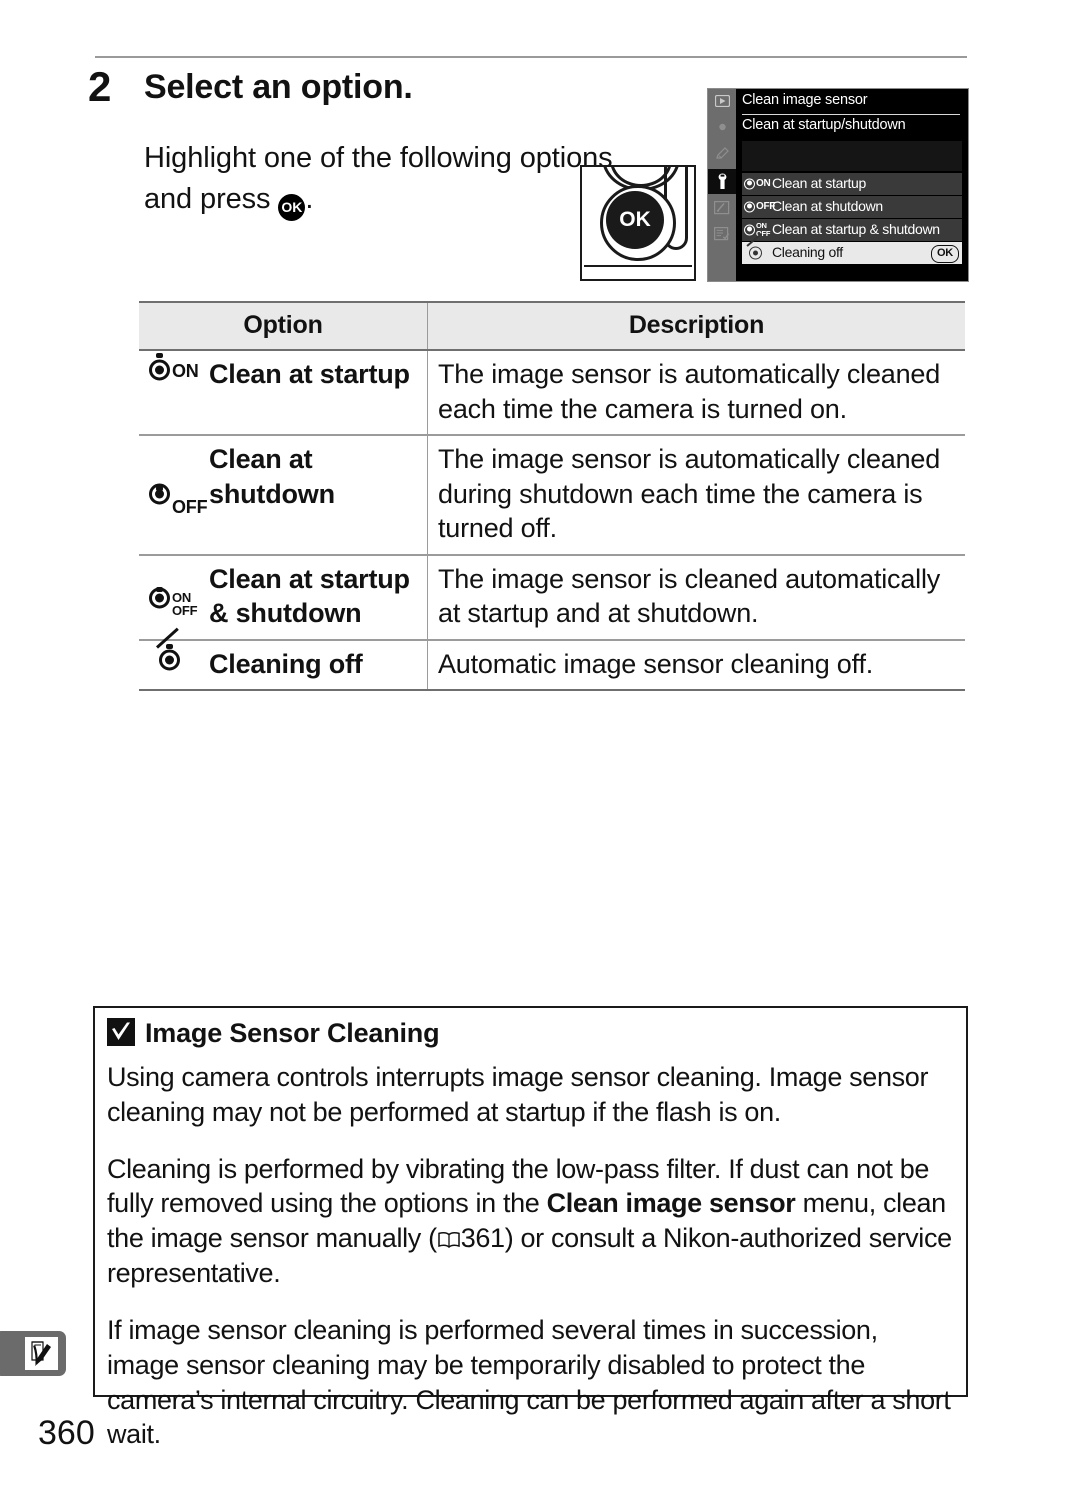 This screenshot has height=1486, width=1080. I want to click on table-option-label: Cleaning off, so click(286, 663).